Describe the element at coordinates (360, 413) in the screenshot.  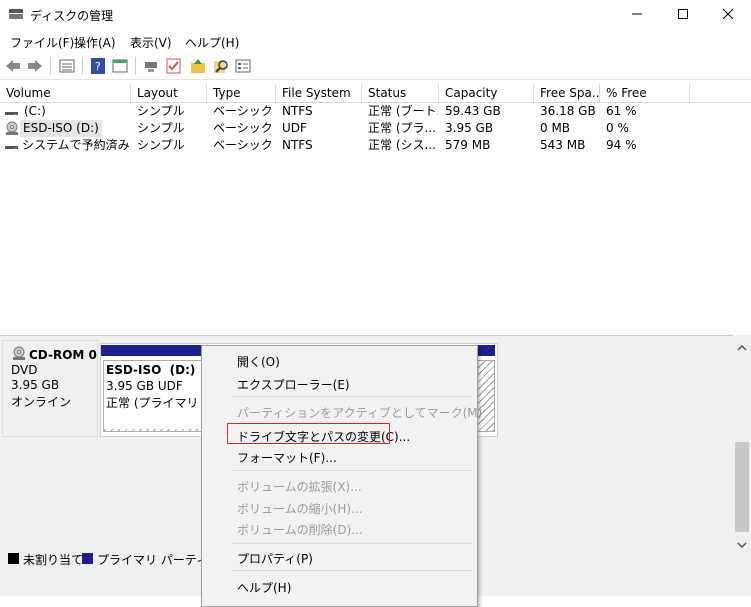
I see `menu-item-mark-active: パーティションをアクティブとしてマーク(M)` at that location.